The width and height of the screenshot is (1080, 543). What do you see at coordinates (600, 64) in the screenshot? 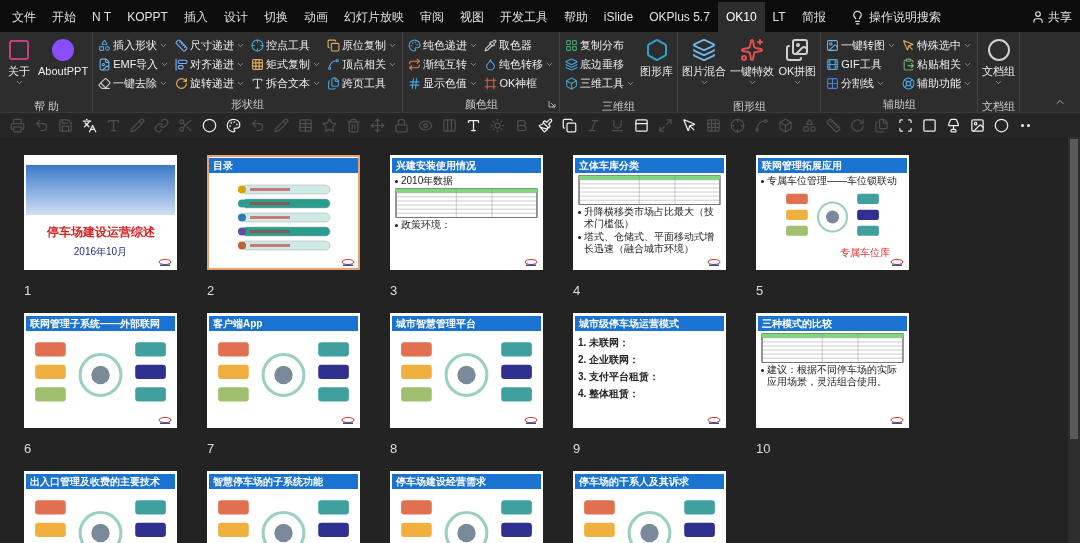
I see `ribbon-button: 底边垂移` at bounding box center [600, 64].